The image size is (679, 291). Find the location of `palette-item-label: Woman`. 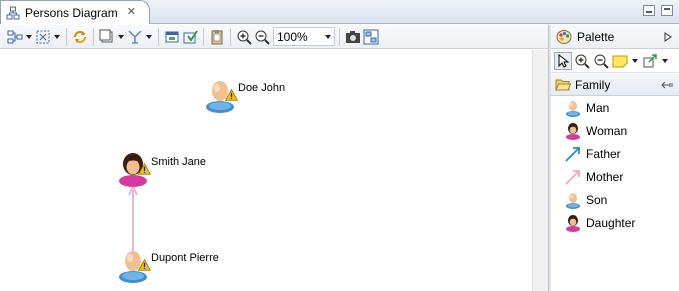

palette-item-label: Woman is located at coordinates (607, 130).